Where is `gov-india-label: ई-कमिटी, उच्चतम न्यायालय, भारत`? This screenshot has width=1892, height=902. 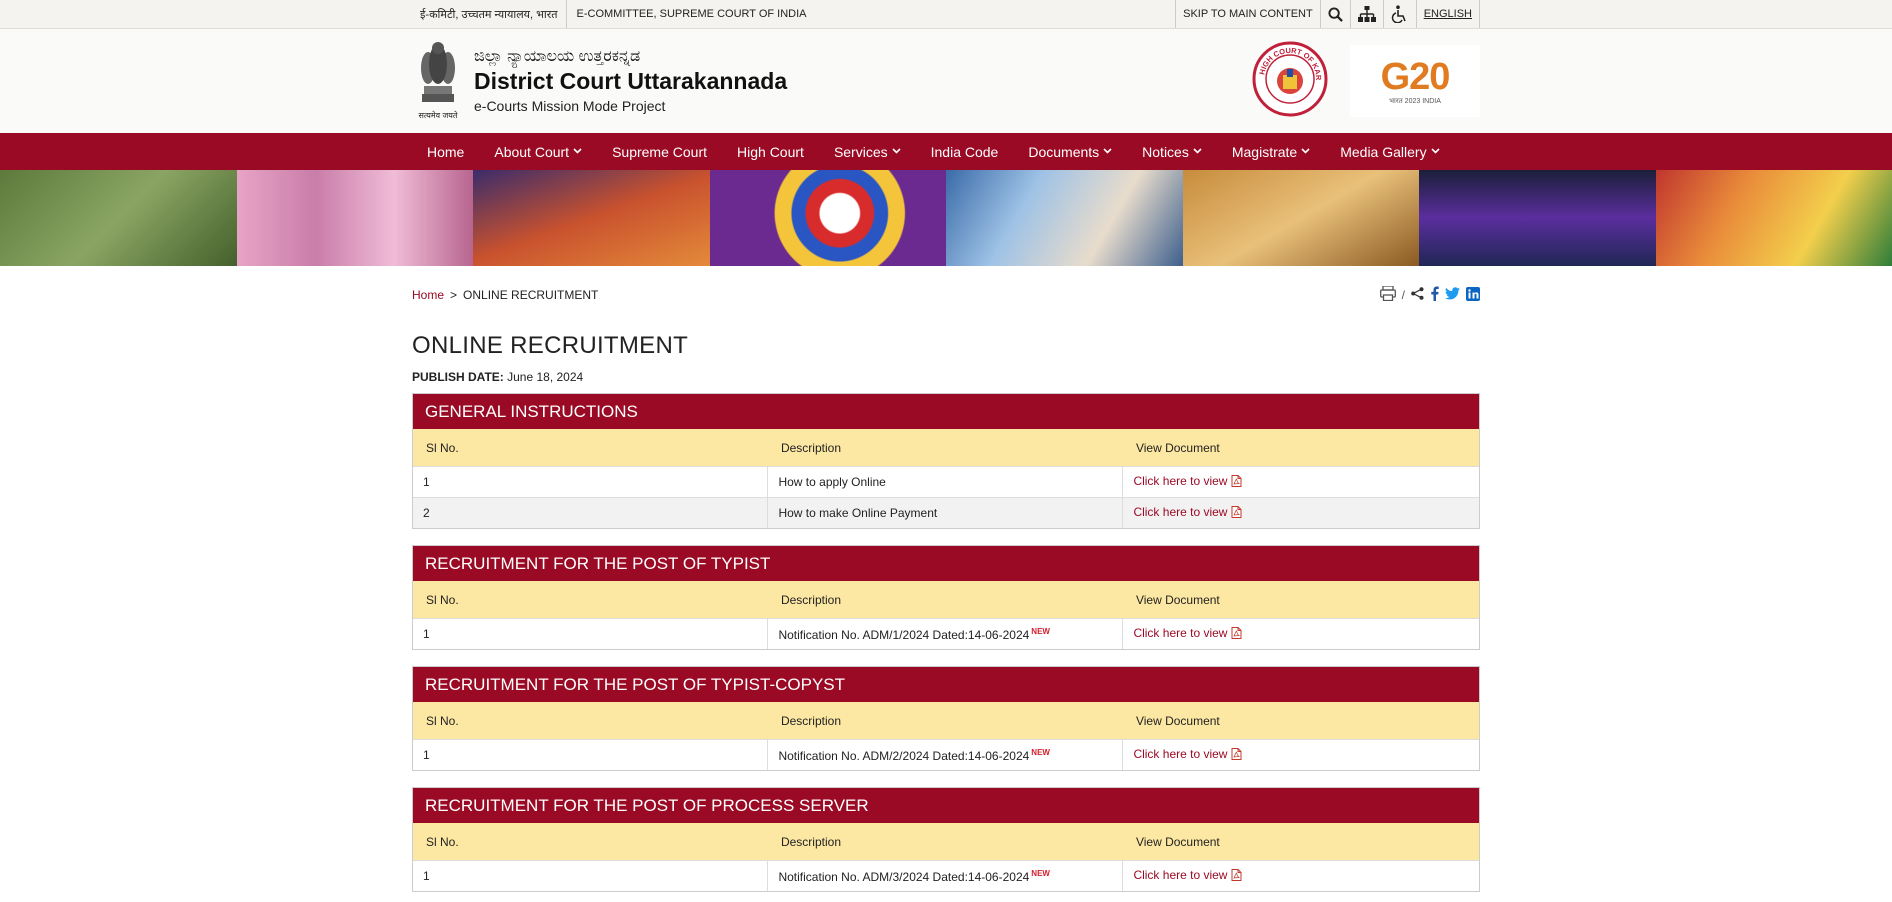 gov-india-label: ई-कमिटी, उच्चतम न्यायालय, भारत is located at coordinates (489, 14).